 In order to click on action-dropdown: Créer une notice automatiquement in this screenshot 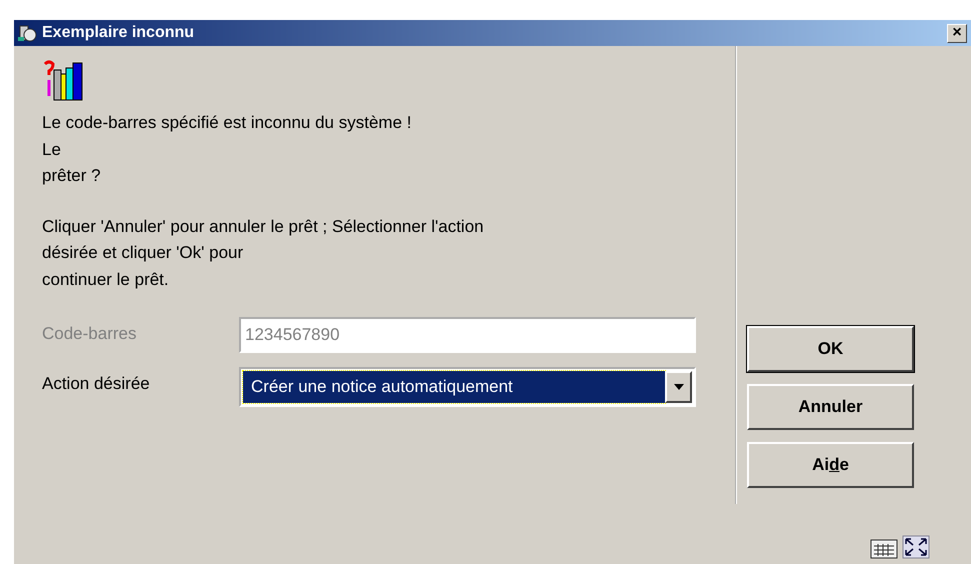, I will do `click(467, 387)`.